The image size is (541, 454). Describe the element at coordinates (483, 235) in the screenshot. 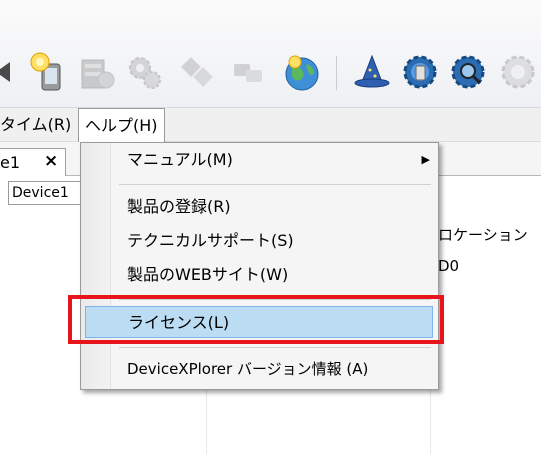

I see `location-column-header: ロケーション` at that location.